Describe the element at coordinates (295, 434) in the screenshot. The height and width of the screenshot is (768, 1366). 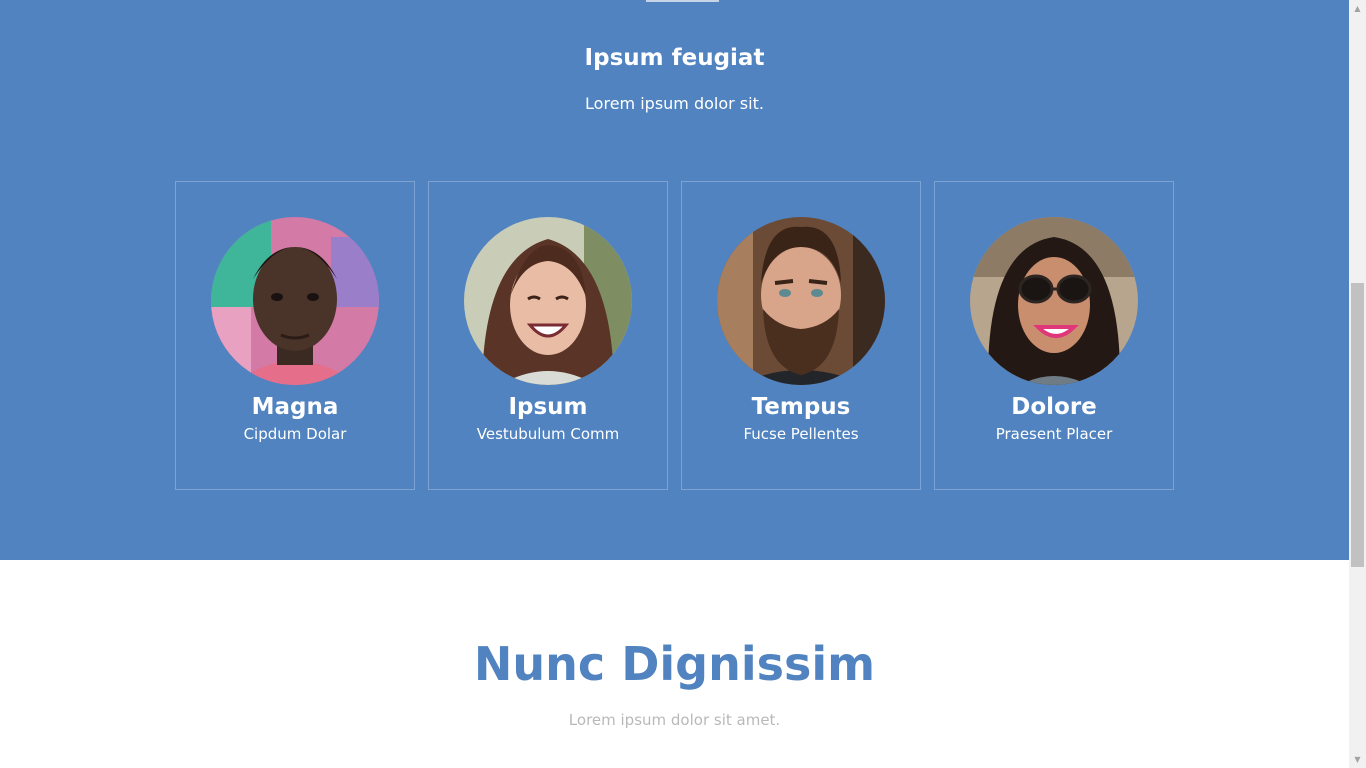
I see `member-role: Cipdum Dolar` at that location.